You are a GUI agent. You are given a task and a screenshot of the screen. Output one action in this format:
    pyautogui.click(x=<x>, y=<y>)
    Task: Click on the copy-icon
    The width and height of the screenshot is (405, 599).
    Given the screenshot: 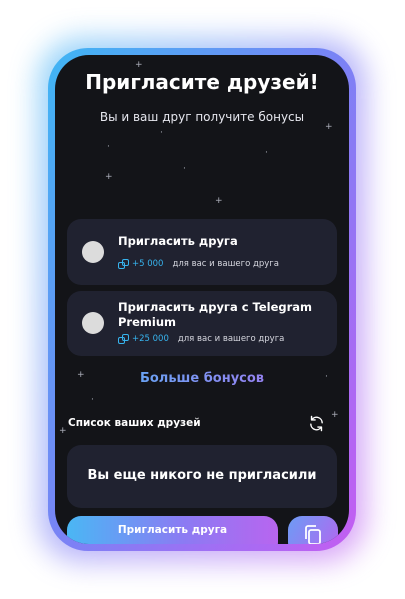 What is the action you would take?
    pyautogui.click(x=313, y=534)
    